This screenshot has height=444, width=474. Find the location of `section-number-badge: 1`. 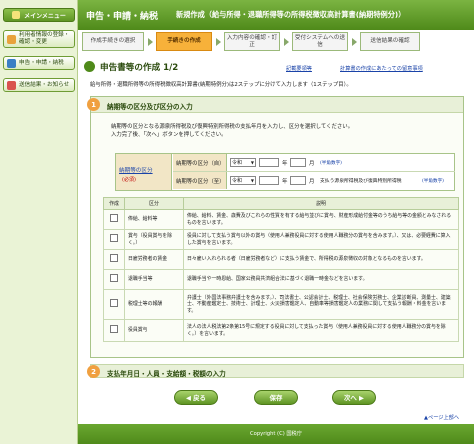

section-number-badge: 1 is located at coordinates (93, 104).